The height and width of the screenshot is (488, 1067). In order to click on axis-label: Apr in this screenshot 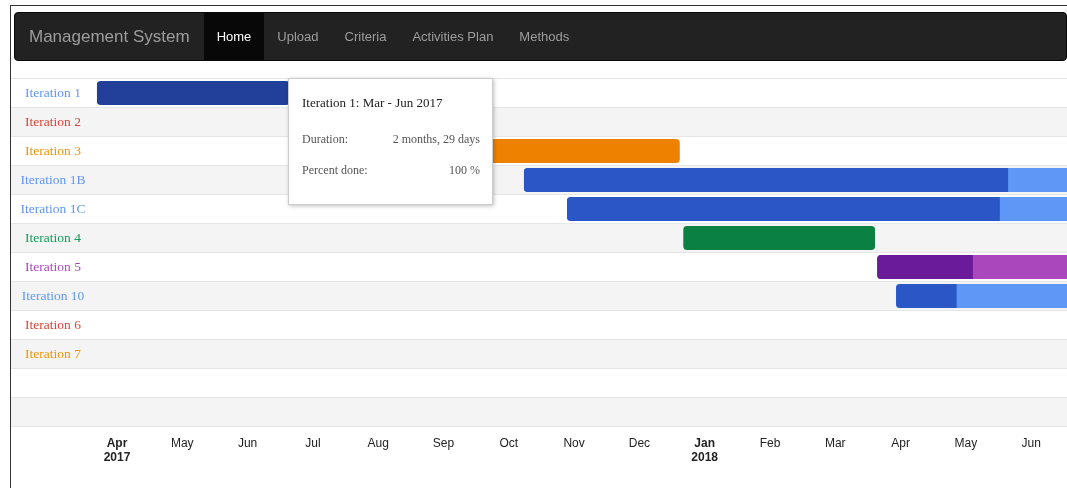, I will do `click(900, 443)`.